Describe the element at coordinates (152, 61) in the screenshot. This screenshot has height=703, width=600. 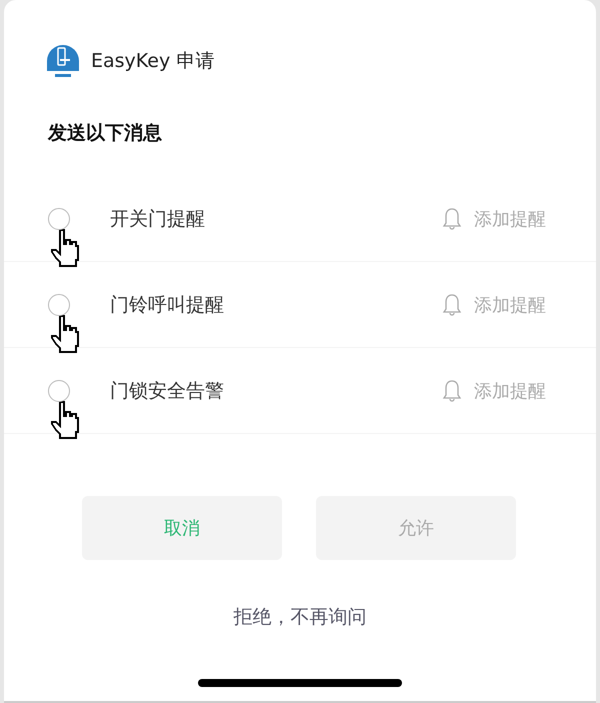
I see `app-name: EasyKey 申请` at that location.